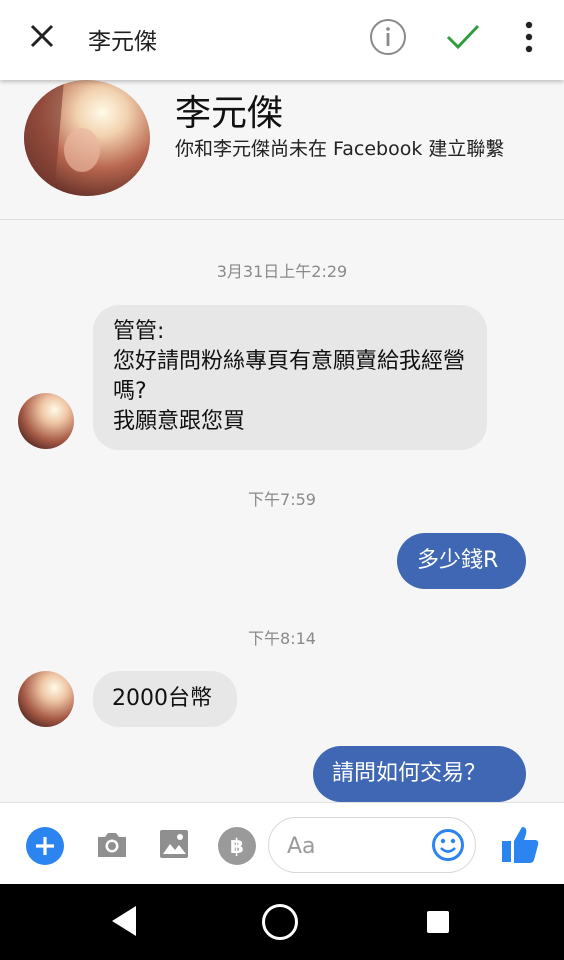 Image resolution: width=564 pixels, height=960 pixels. I want to click on message-text: 2000台幣, so click(162, 698).